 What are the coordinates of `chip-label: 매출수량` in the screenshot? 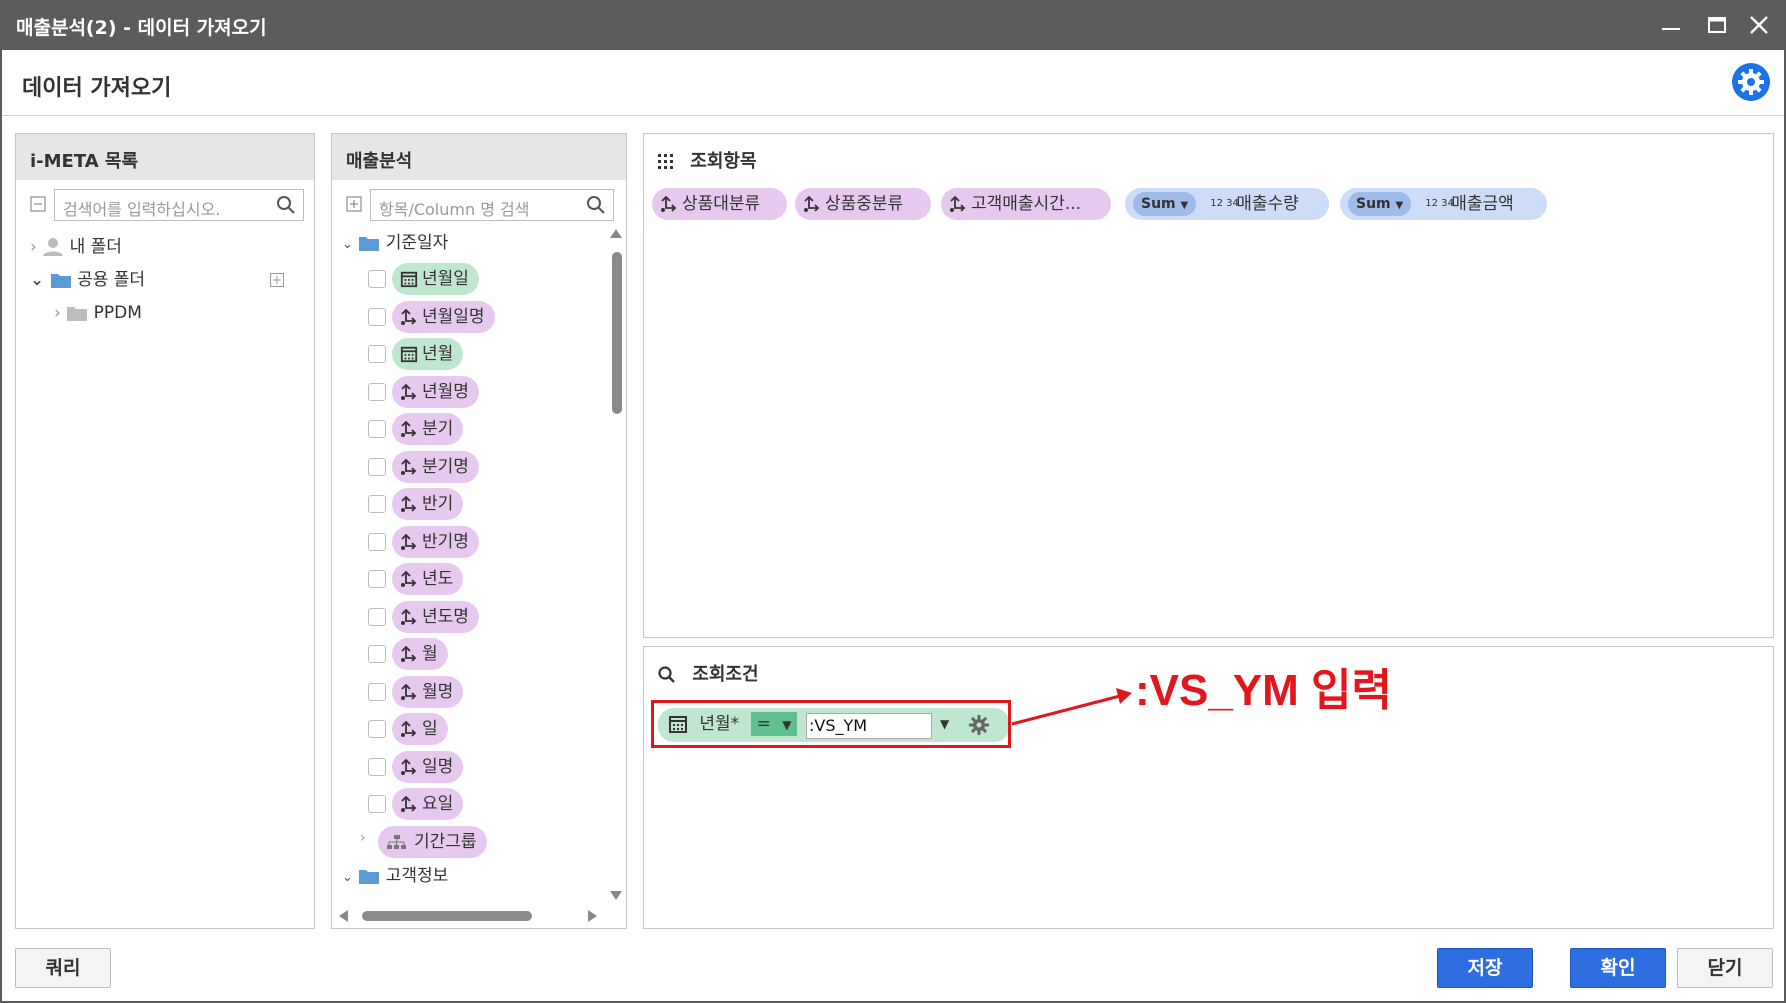 It's located at (1267, 204).